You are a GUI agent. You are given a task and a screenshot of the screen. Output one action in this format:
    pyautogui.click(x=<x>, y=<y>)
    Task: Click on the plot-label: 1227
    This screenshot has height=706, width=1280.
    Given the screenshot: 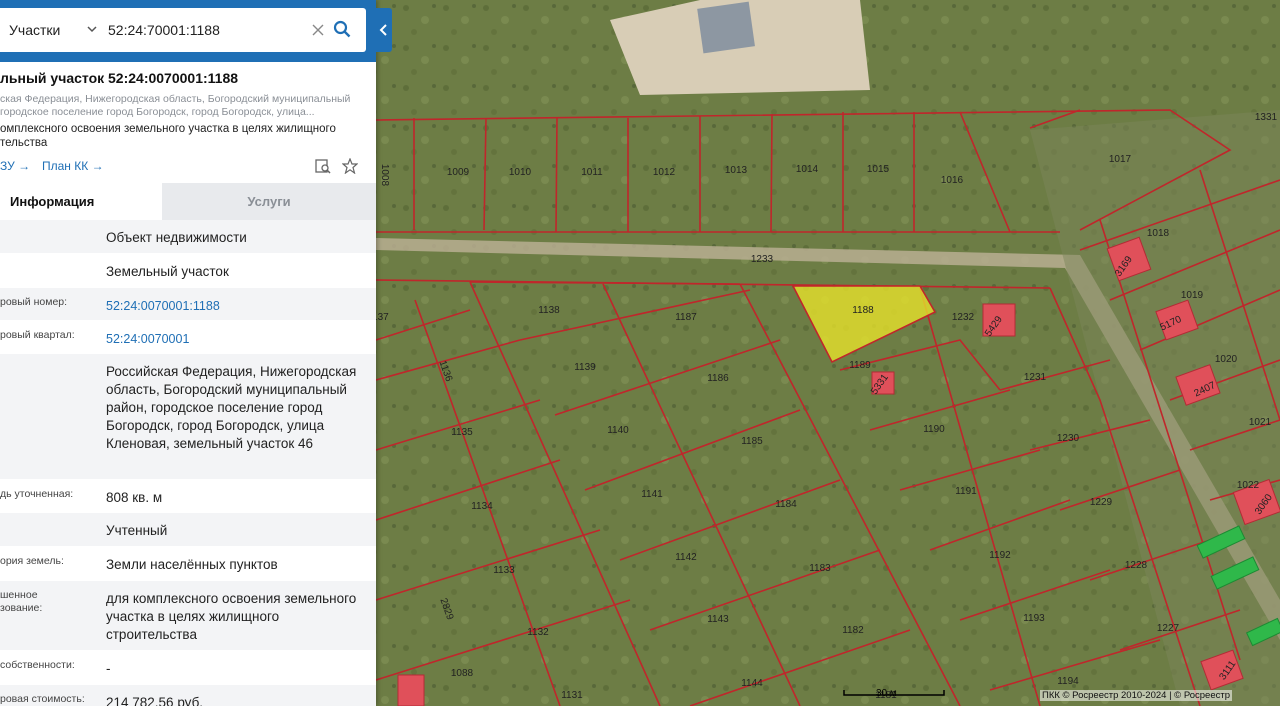 What is the action you would take?
    pyautogui.click(x=1168, y=628)
    